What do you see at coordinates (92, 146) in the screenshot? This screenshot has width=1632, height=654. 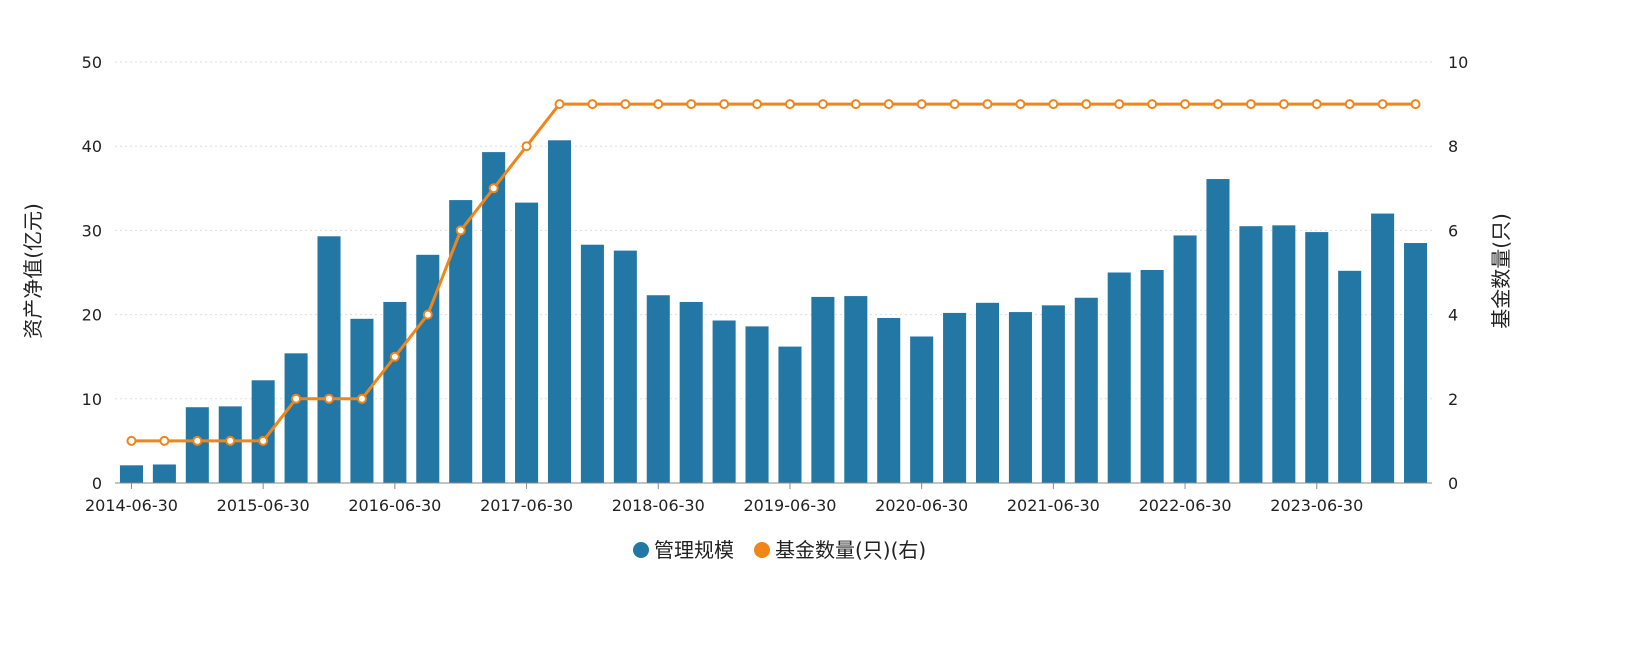 I see `y-left-tick-label: 40` at bounding box center [92, 146].